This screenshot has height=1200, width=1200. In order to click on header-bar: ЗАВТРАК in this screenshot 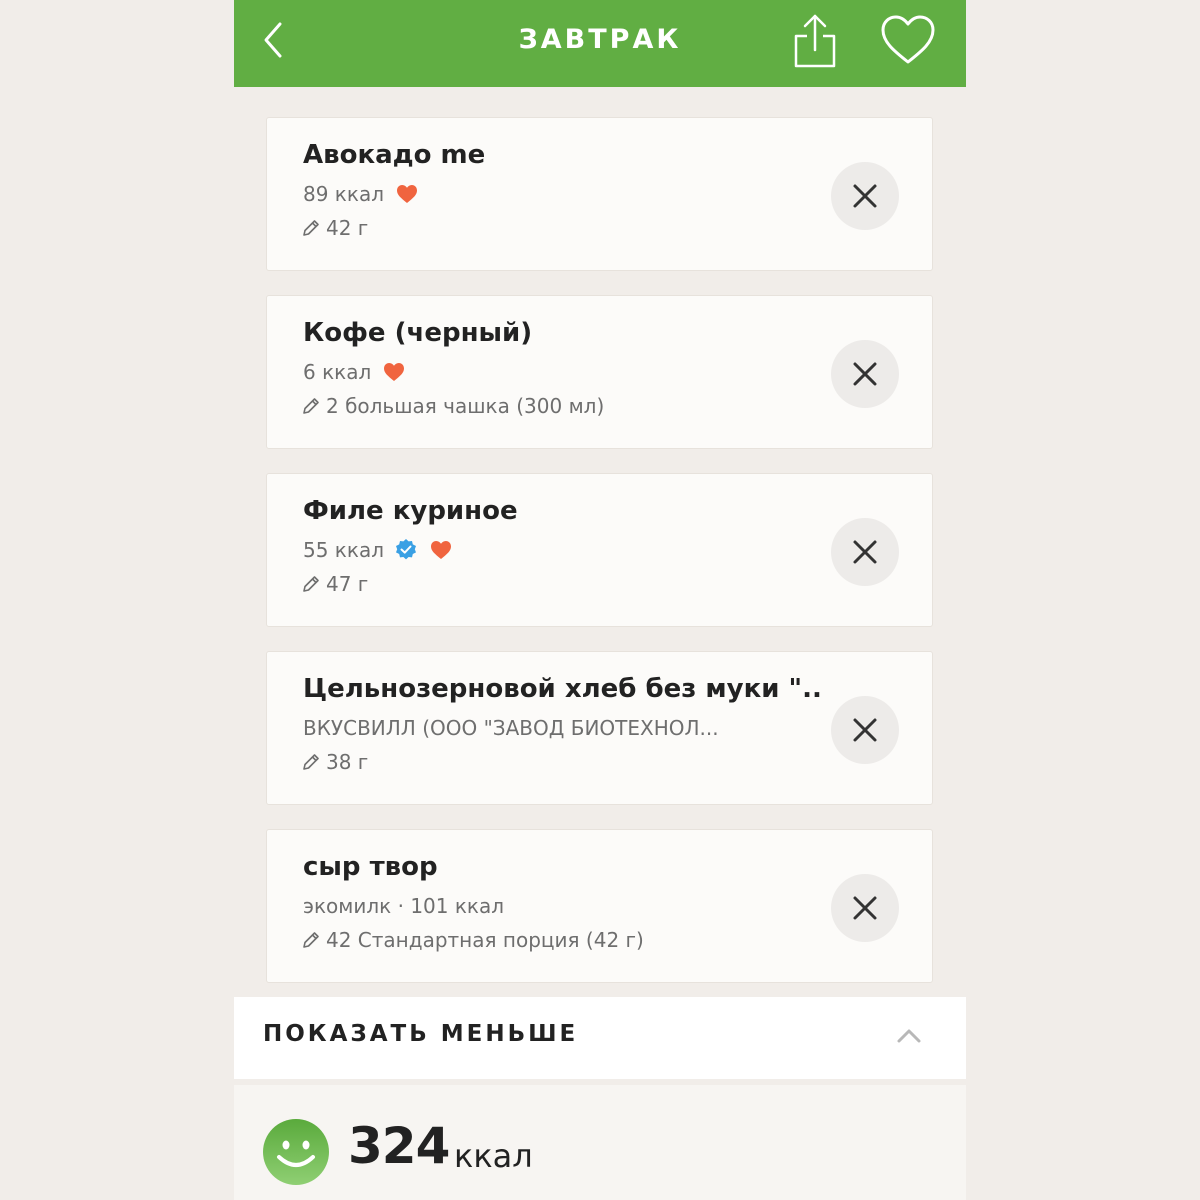, I will do `click(600, 43)`.